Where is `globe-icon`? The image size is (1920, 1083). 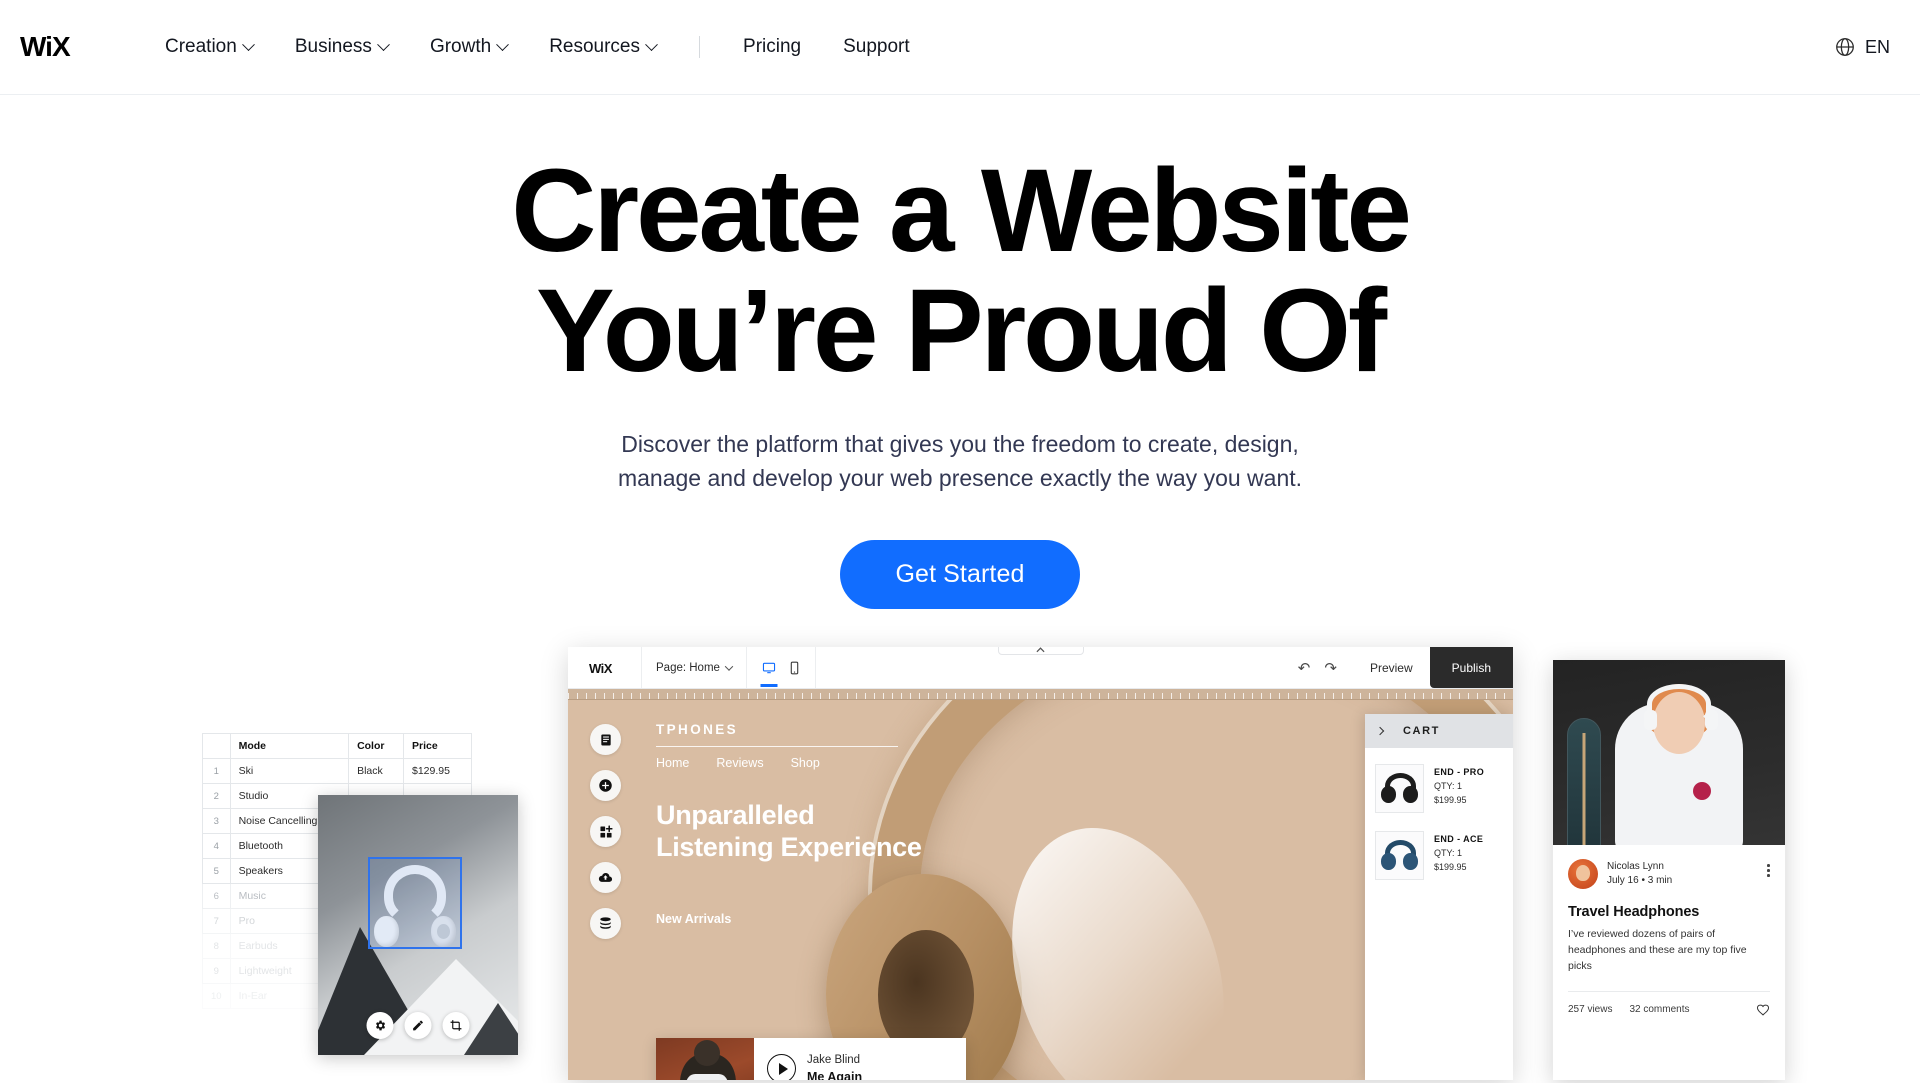 globe-icon is located at coordinates (1845, 47).